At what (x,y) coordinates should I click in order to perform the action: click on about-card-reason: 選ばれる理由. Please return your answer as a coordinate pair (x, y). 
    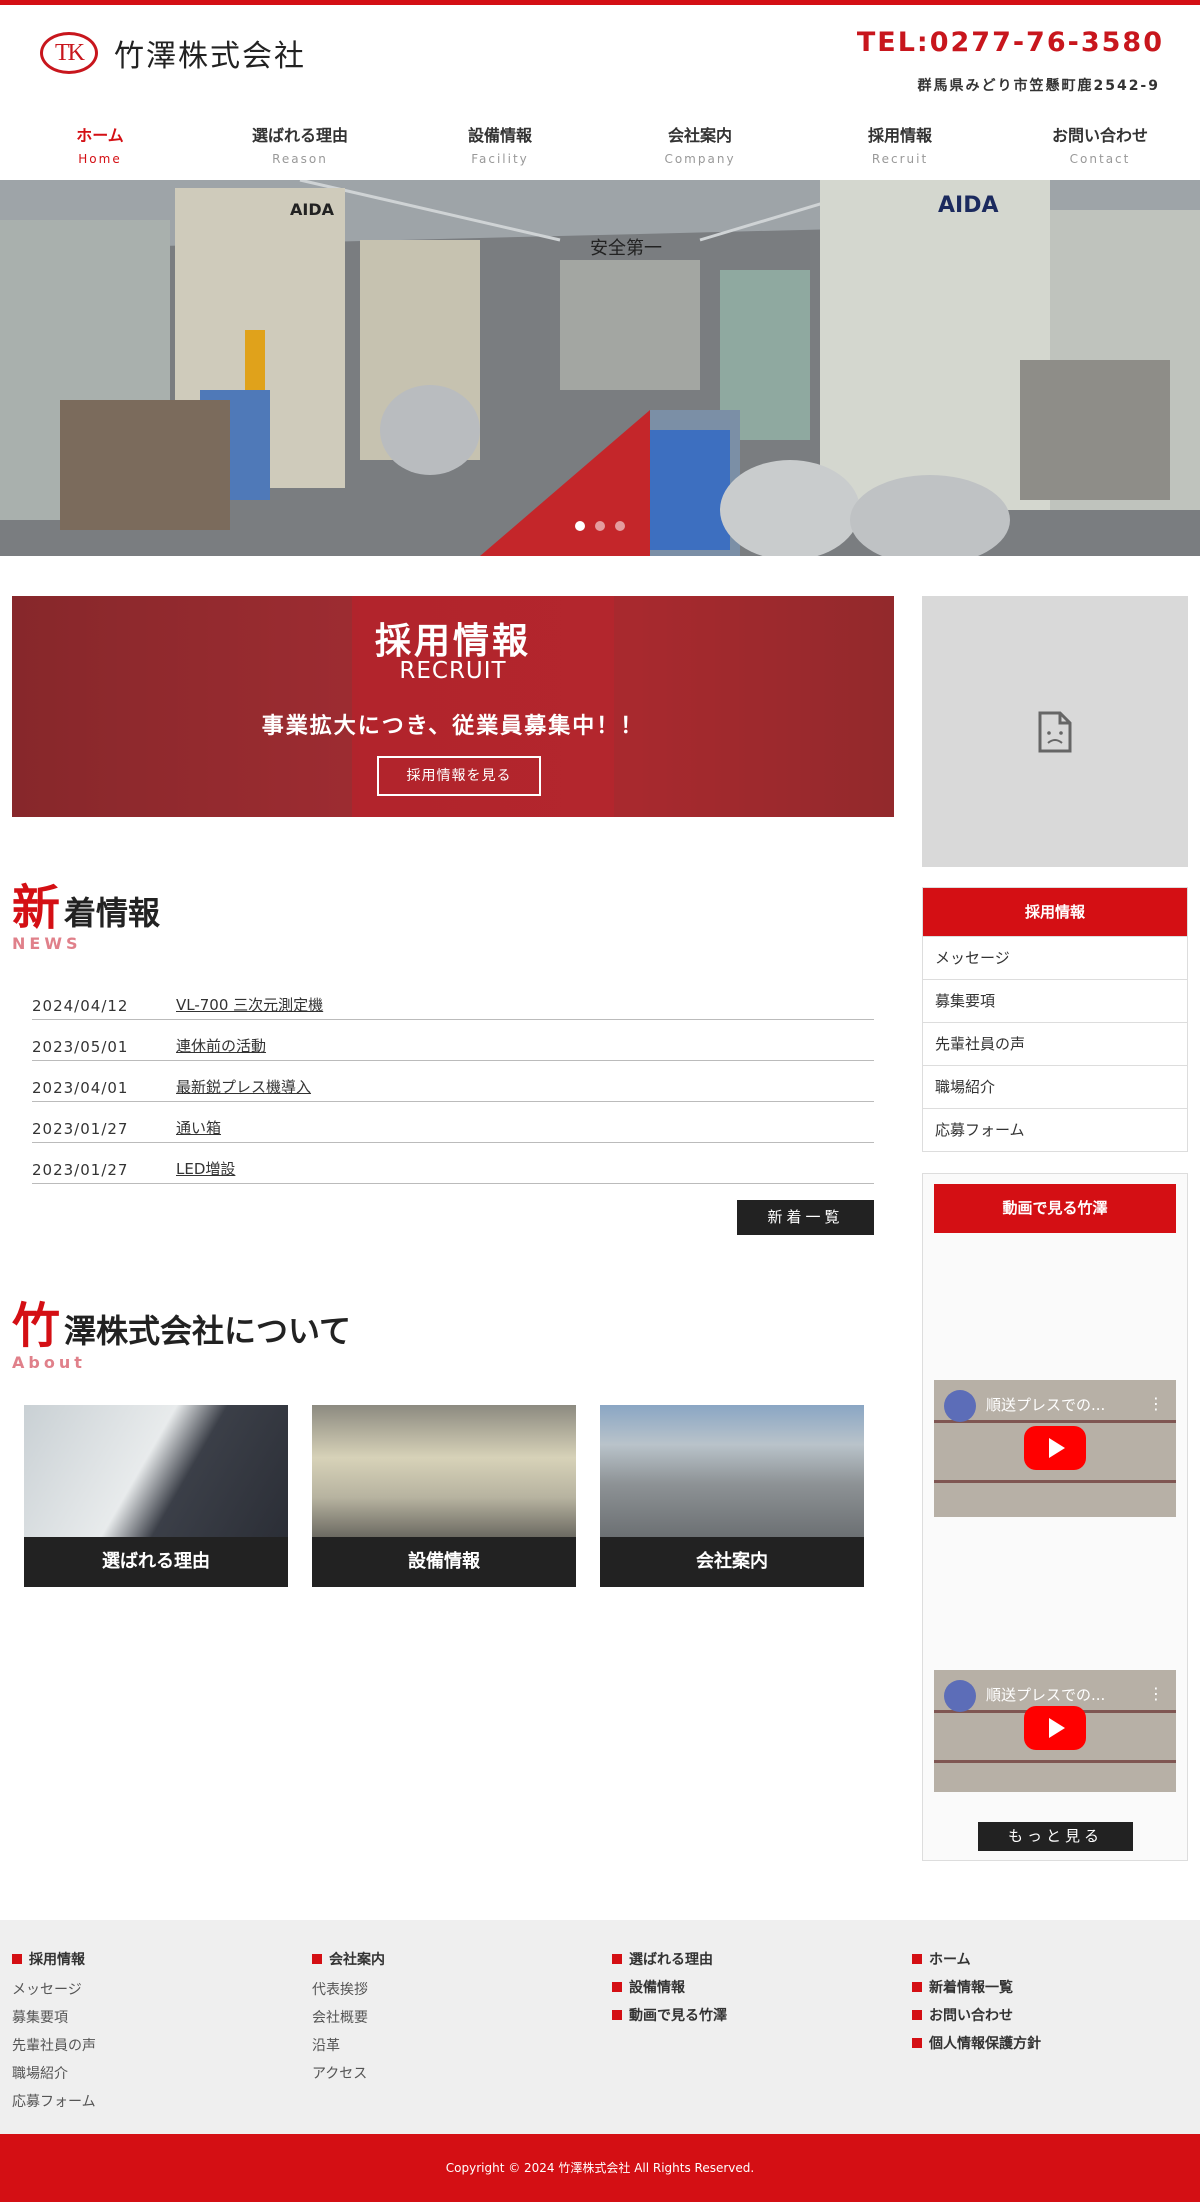
    Looking at the image, I should click on (156, 1496).